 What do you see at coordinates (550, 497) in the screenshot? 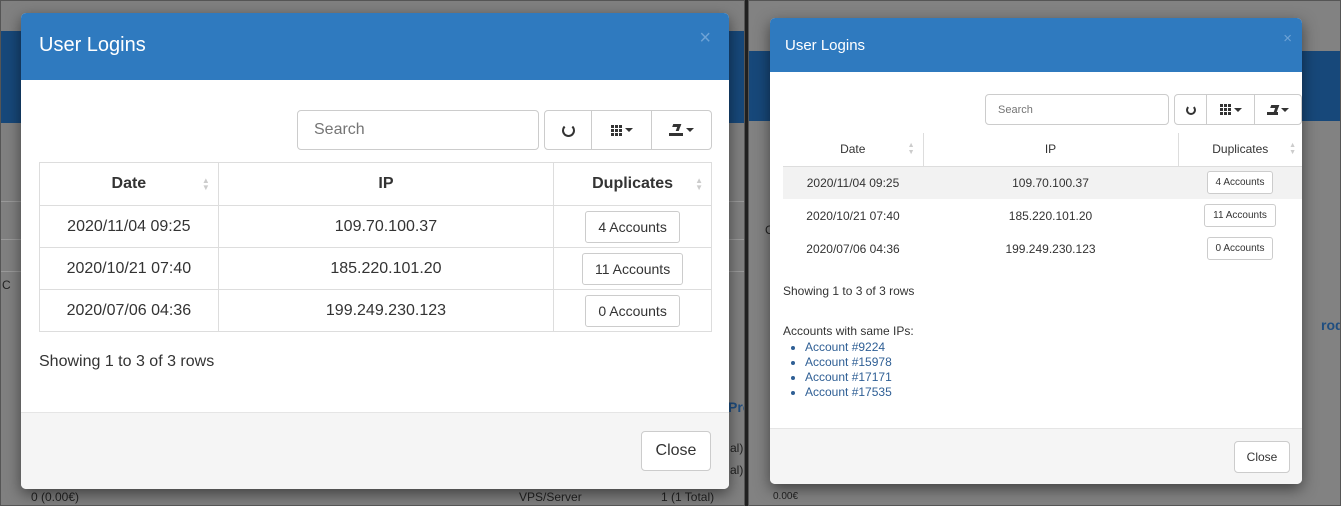
I see `background-text: VPS/Server` at bounding box center [550, 497].